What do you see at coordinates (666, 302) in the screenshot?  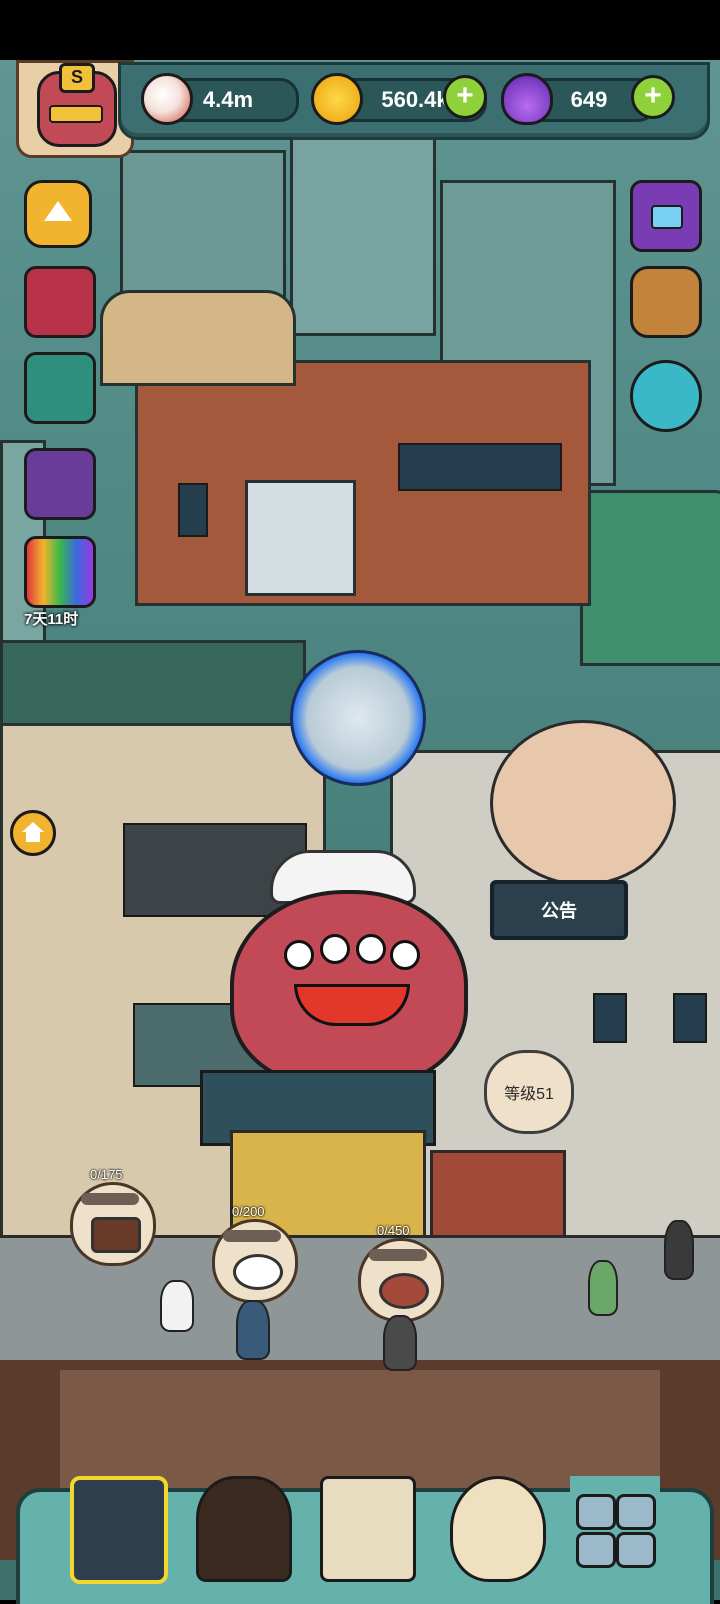 I see `backpack-icon` at bounding box center [666, 302].